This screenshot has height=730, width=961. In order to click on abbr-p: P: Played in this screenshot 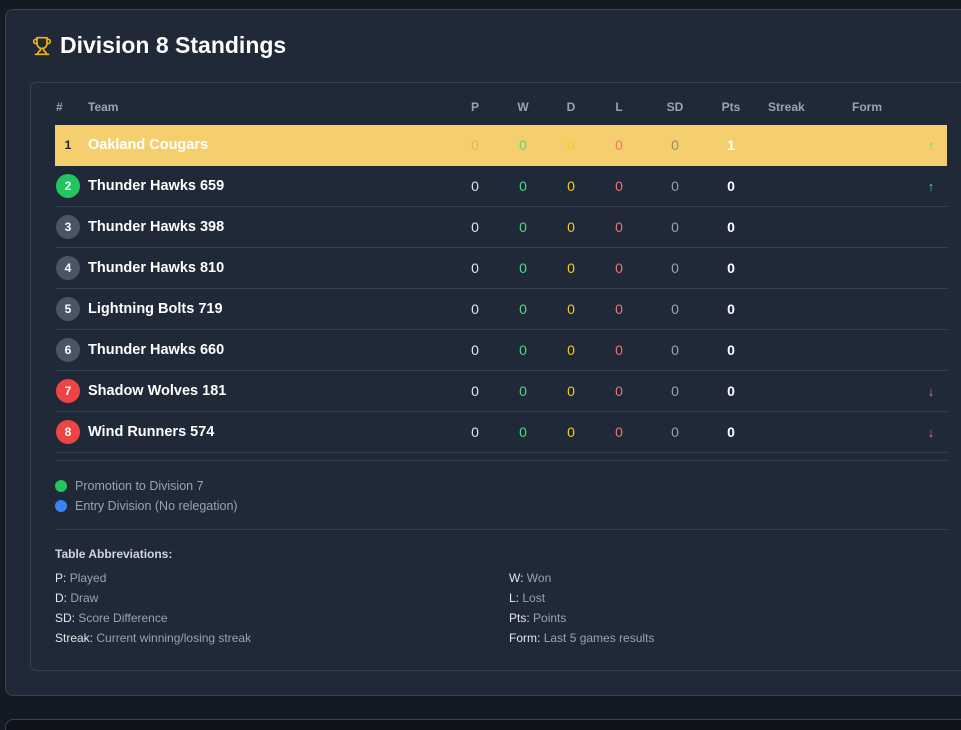, I will do `click(81, 578)`.